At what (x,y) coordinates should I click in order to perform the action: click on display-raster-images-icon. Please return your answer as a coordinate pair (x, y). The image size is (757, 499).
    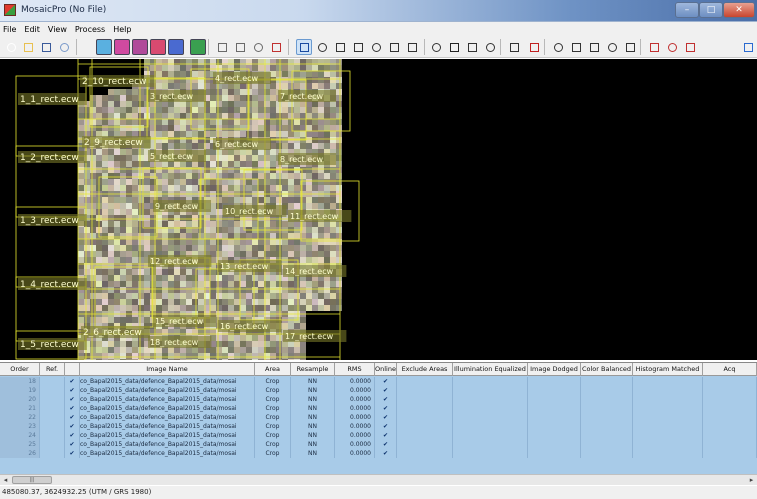
    Looking at the image, I should click on (122, 47).